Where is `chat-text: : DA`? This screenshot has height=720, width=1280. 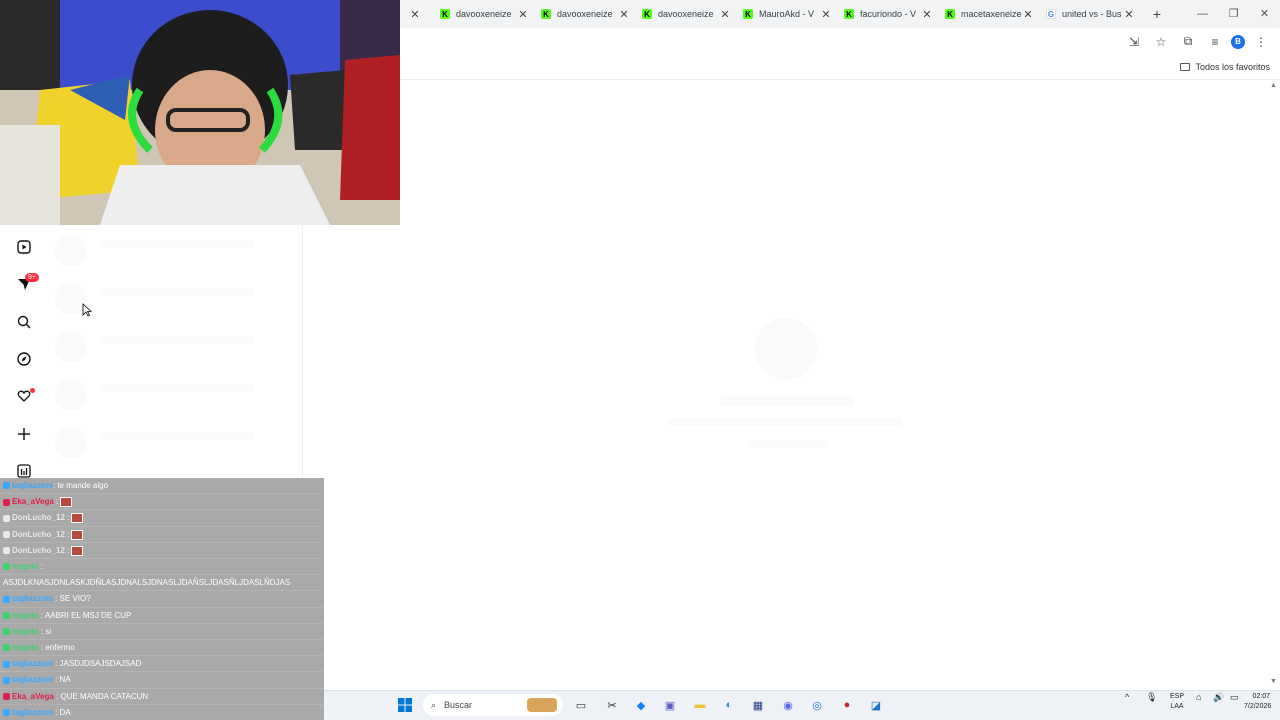 chat-text: : DA is located at coordinates (61, 712).